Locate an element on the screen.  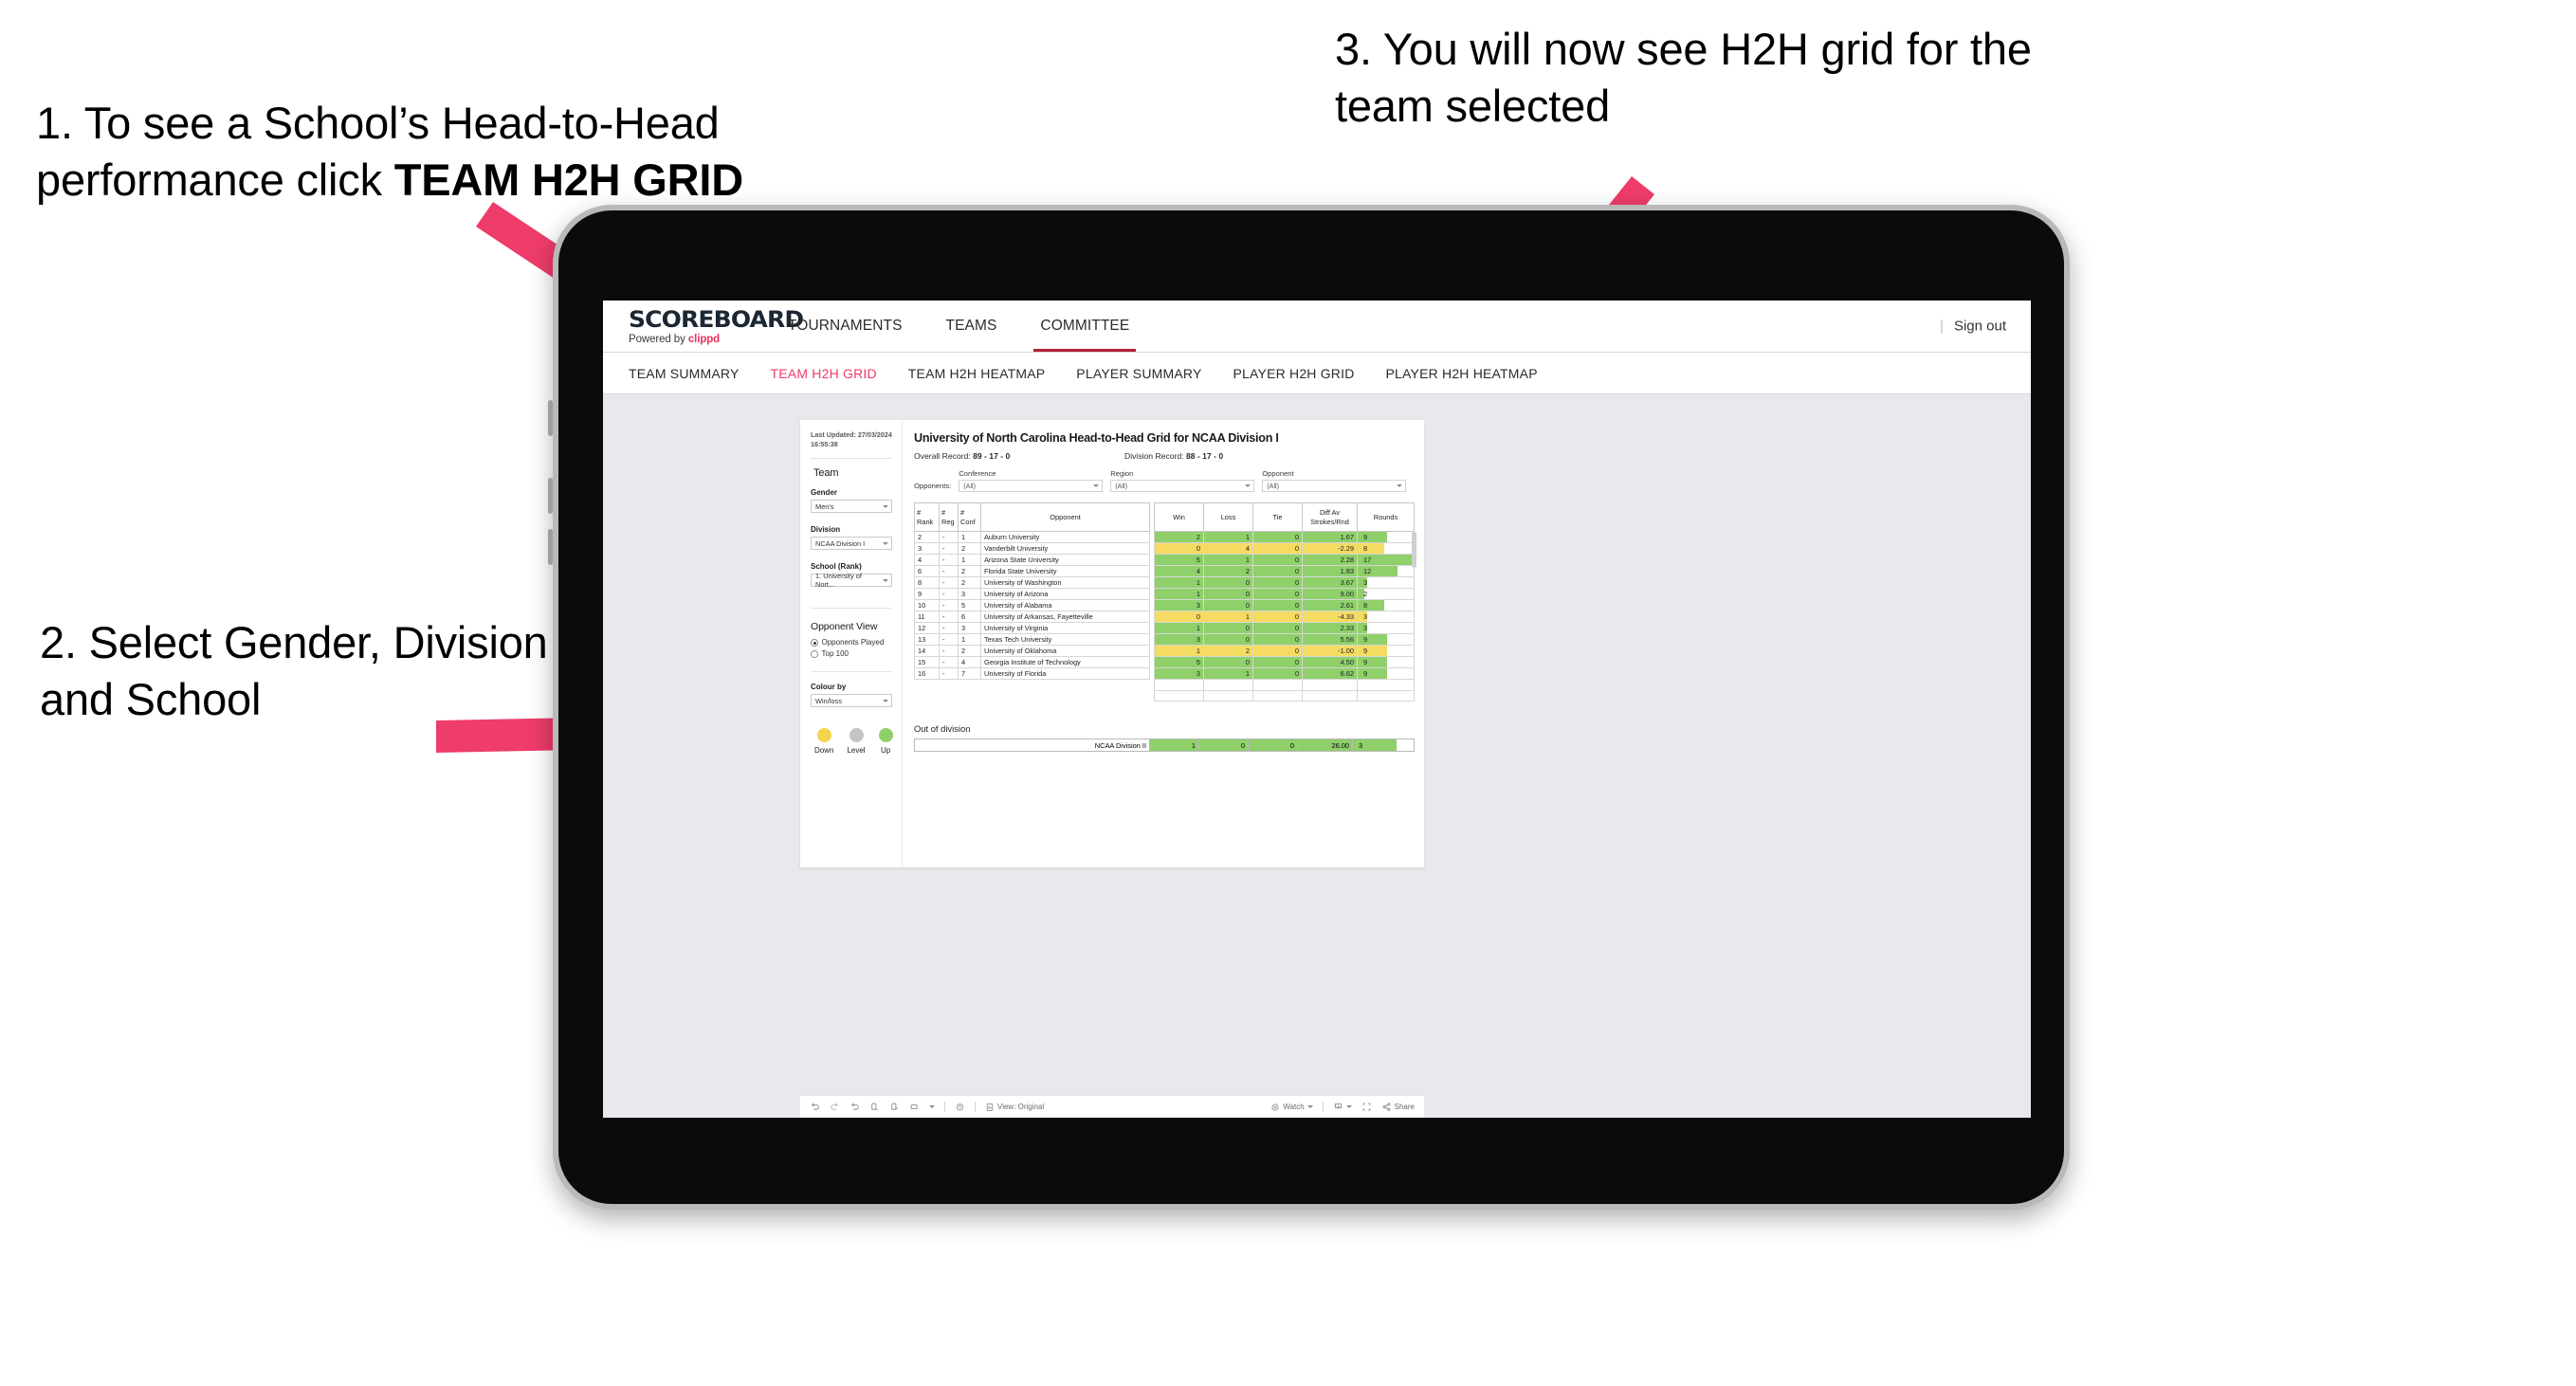
tablet-button-volume-up is located at coordinates (550, 496).